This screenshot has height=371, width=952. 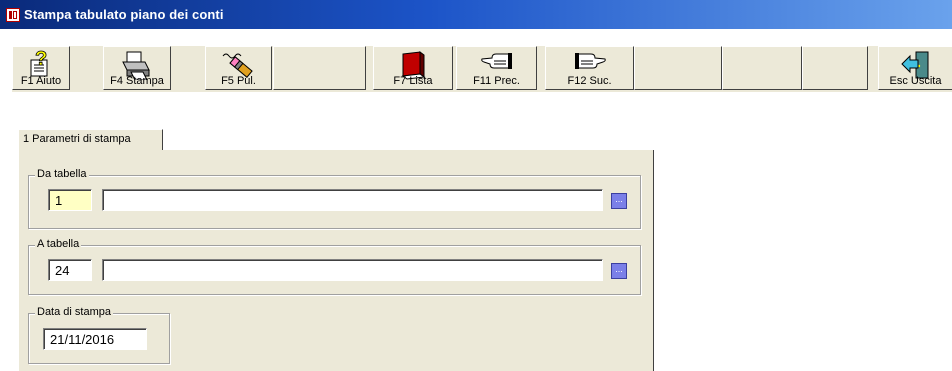 I want to click on print-button: F4 Stampa, so click(x=137, y=68).